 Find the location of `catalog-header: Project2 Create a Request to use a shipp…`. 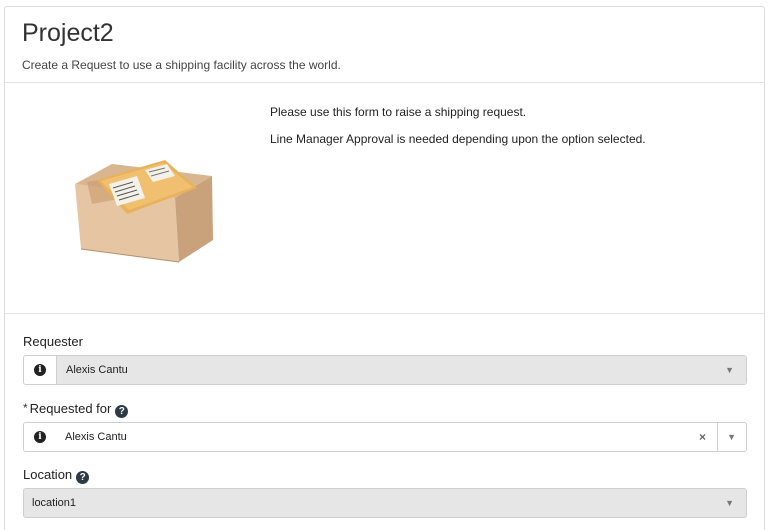

catalog-header: Project2 Create a Request to use a shipp… is located at coordinates (384, 45).